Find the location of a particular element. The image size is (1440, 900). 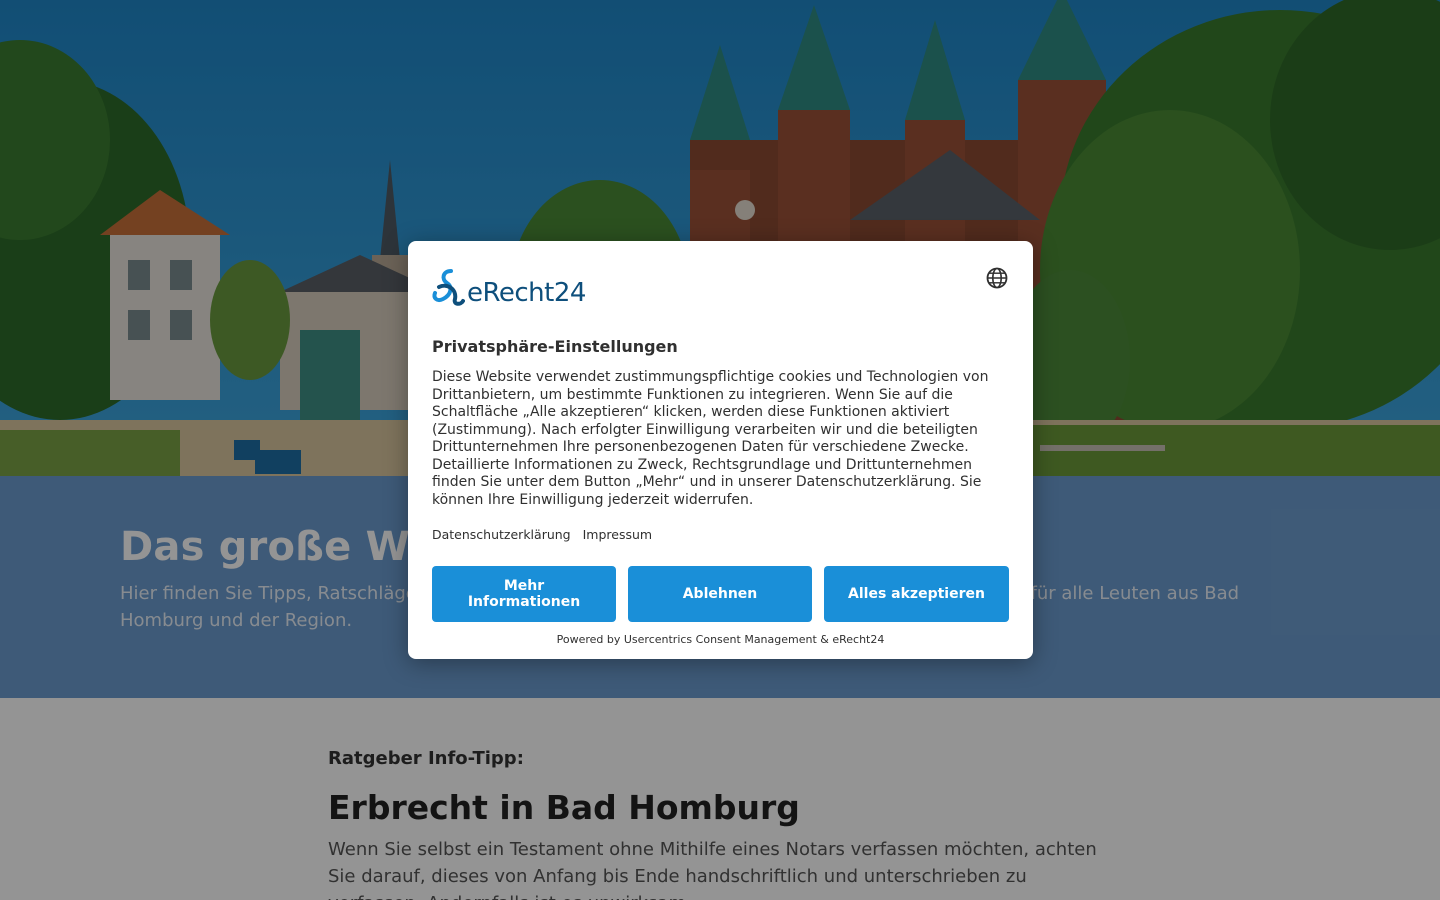

imprint-link: Impressum is located at coordinates (617, 534).